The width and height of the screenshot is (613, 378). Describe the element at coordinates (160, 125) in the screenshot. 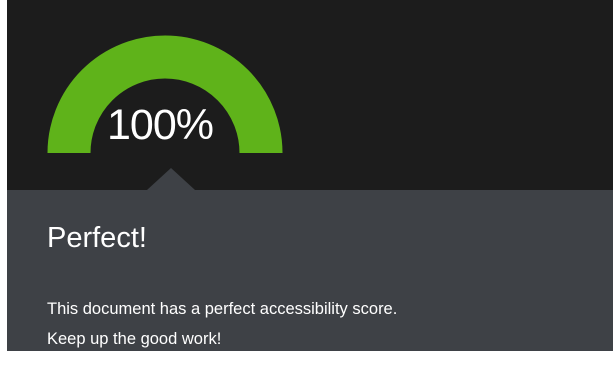

I see `score-value: 100%` at that location.